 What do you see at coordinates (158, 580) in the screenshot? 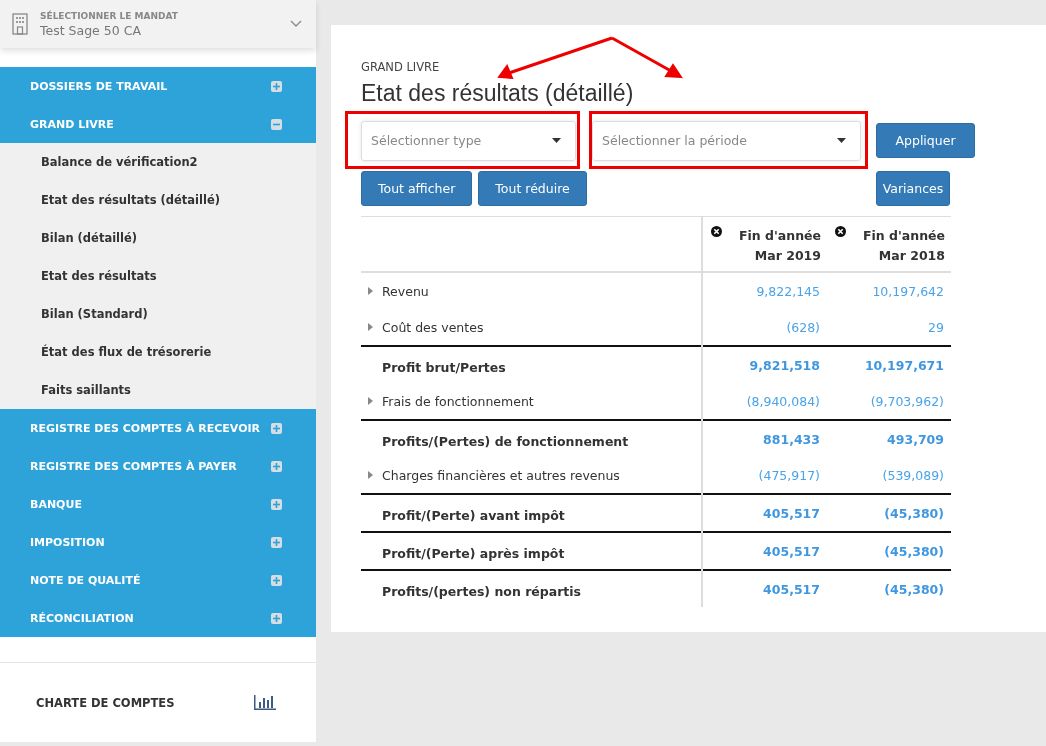
I see `menu-section: NOTE DE QUALITÉ` at bounding box center [158, 580].